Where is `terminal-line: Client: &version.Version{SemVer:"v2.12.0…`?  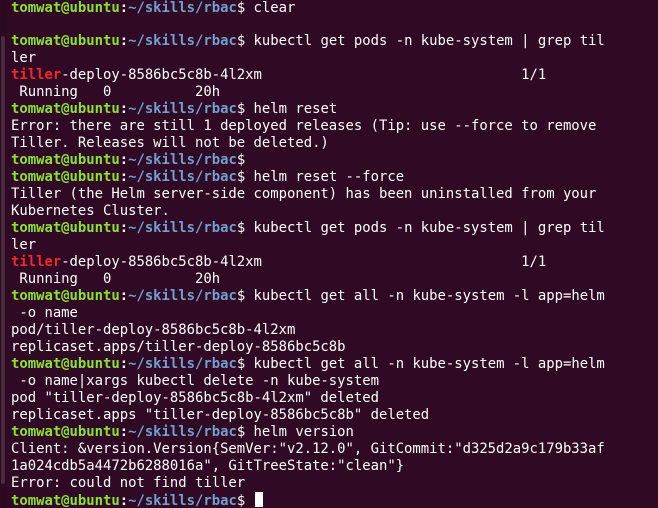 terminal-line: Client: &version.Version{SemVer:"v2.12.0… is located at coordinates (308, 449).